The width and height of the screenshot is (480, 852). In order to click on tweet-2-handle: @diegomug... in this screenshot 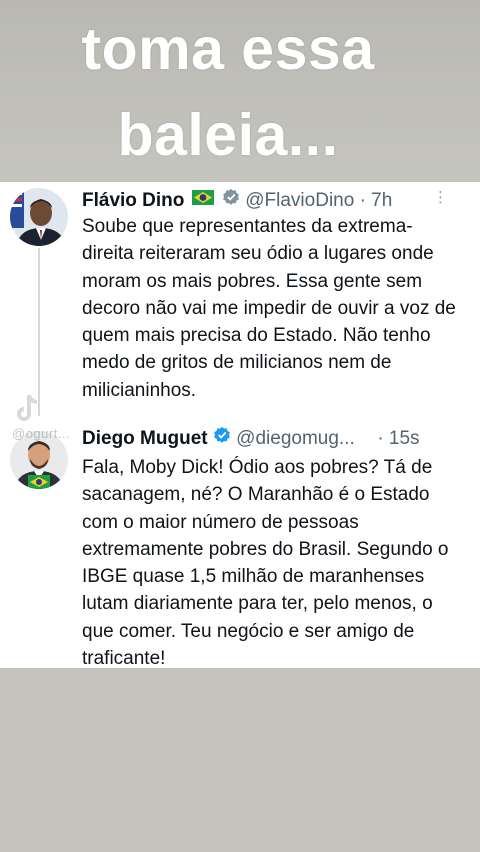, I will do `click(295, 438)`.